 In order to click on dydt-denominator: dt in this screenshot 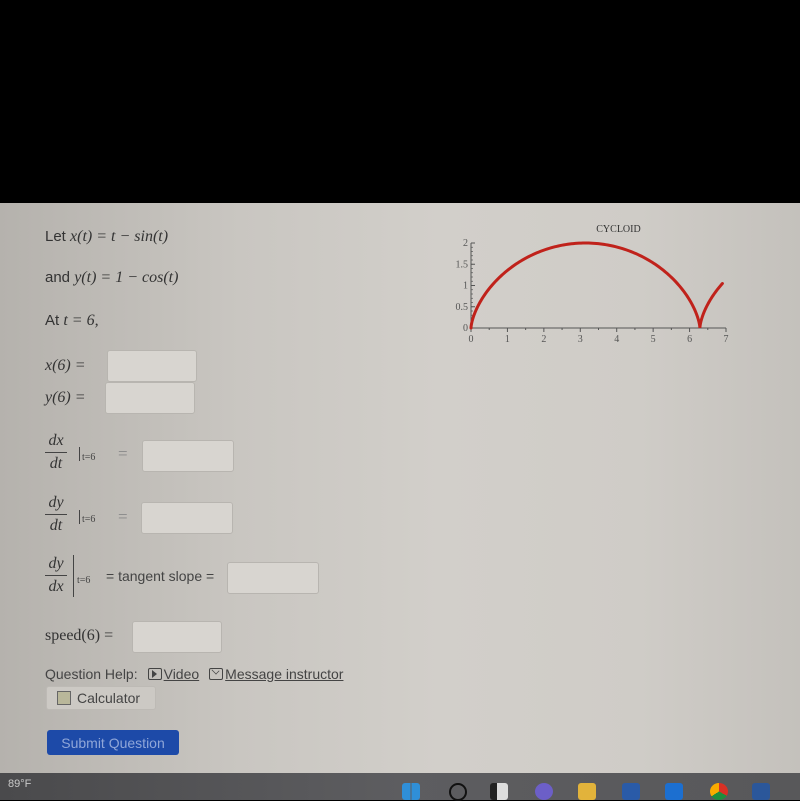, I will do `click(56, 525)`.